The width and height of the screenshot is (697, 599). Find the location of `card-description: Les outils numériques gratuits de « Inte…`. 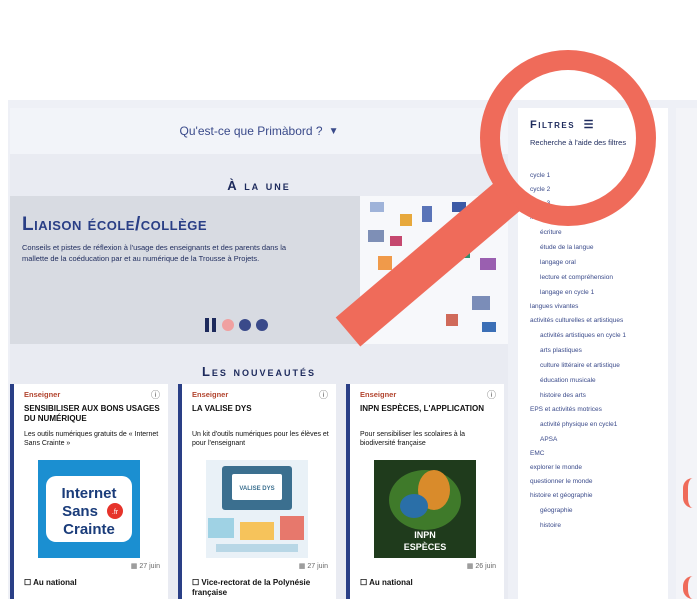

card-description: Les outils numériques gratuits de « Inte… is located at coordinates (91, 439).